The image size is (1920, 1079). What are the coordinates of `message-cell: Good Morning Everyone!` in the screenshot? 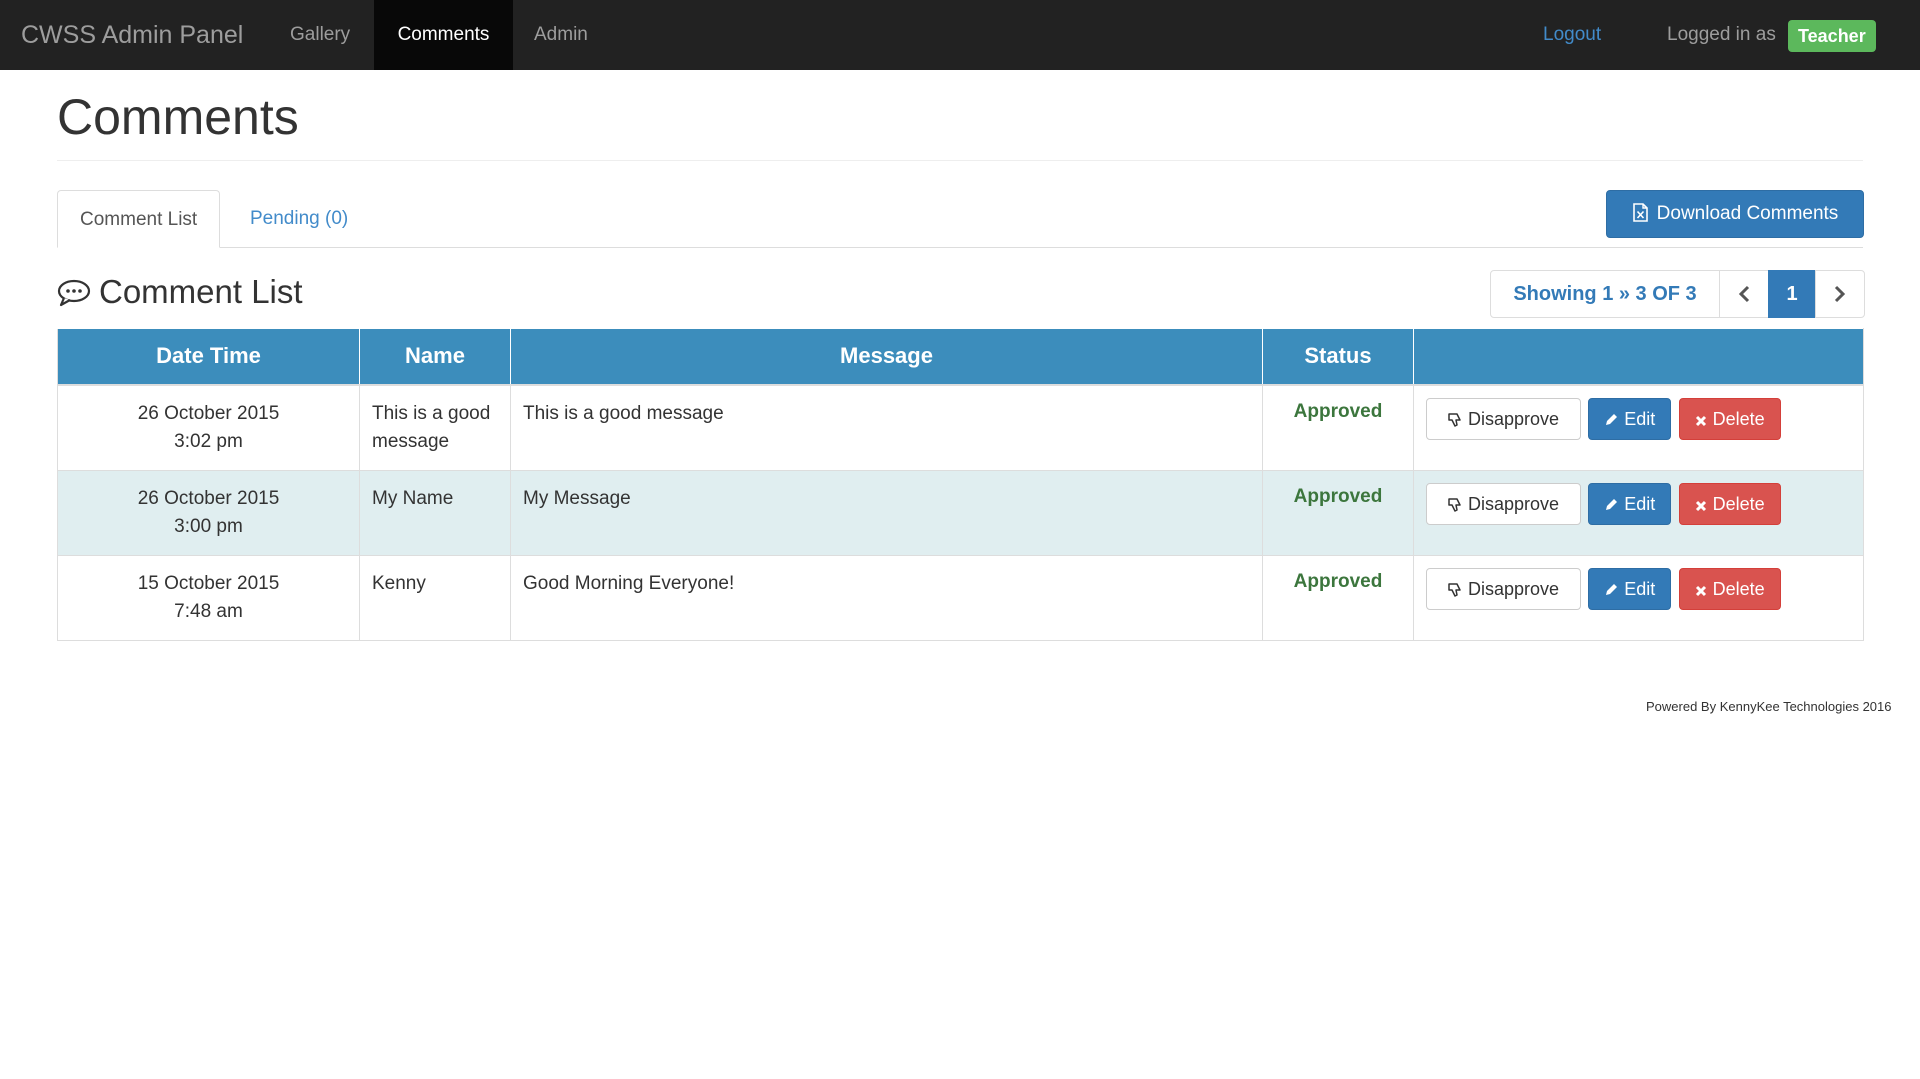 It's located at (886, 597).